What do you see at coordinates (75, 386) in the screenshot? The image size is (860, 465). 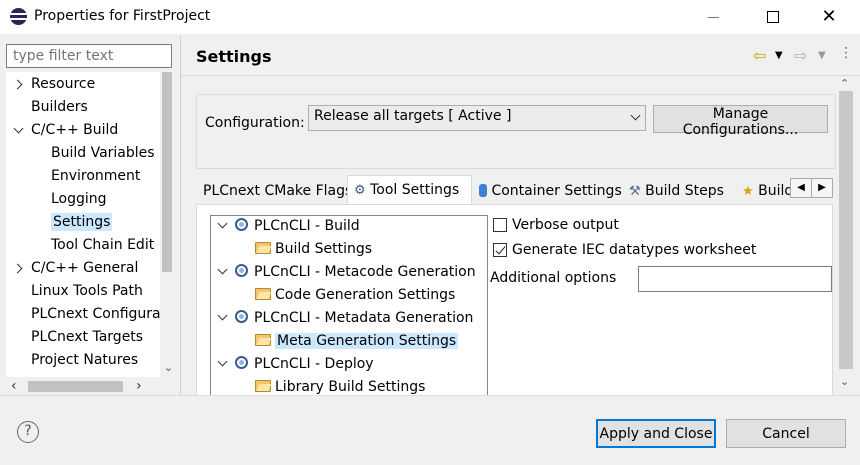 I see `nav-hscroll-thumb` at bounding box center [75, 386].